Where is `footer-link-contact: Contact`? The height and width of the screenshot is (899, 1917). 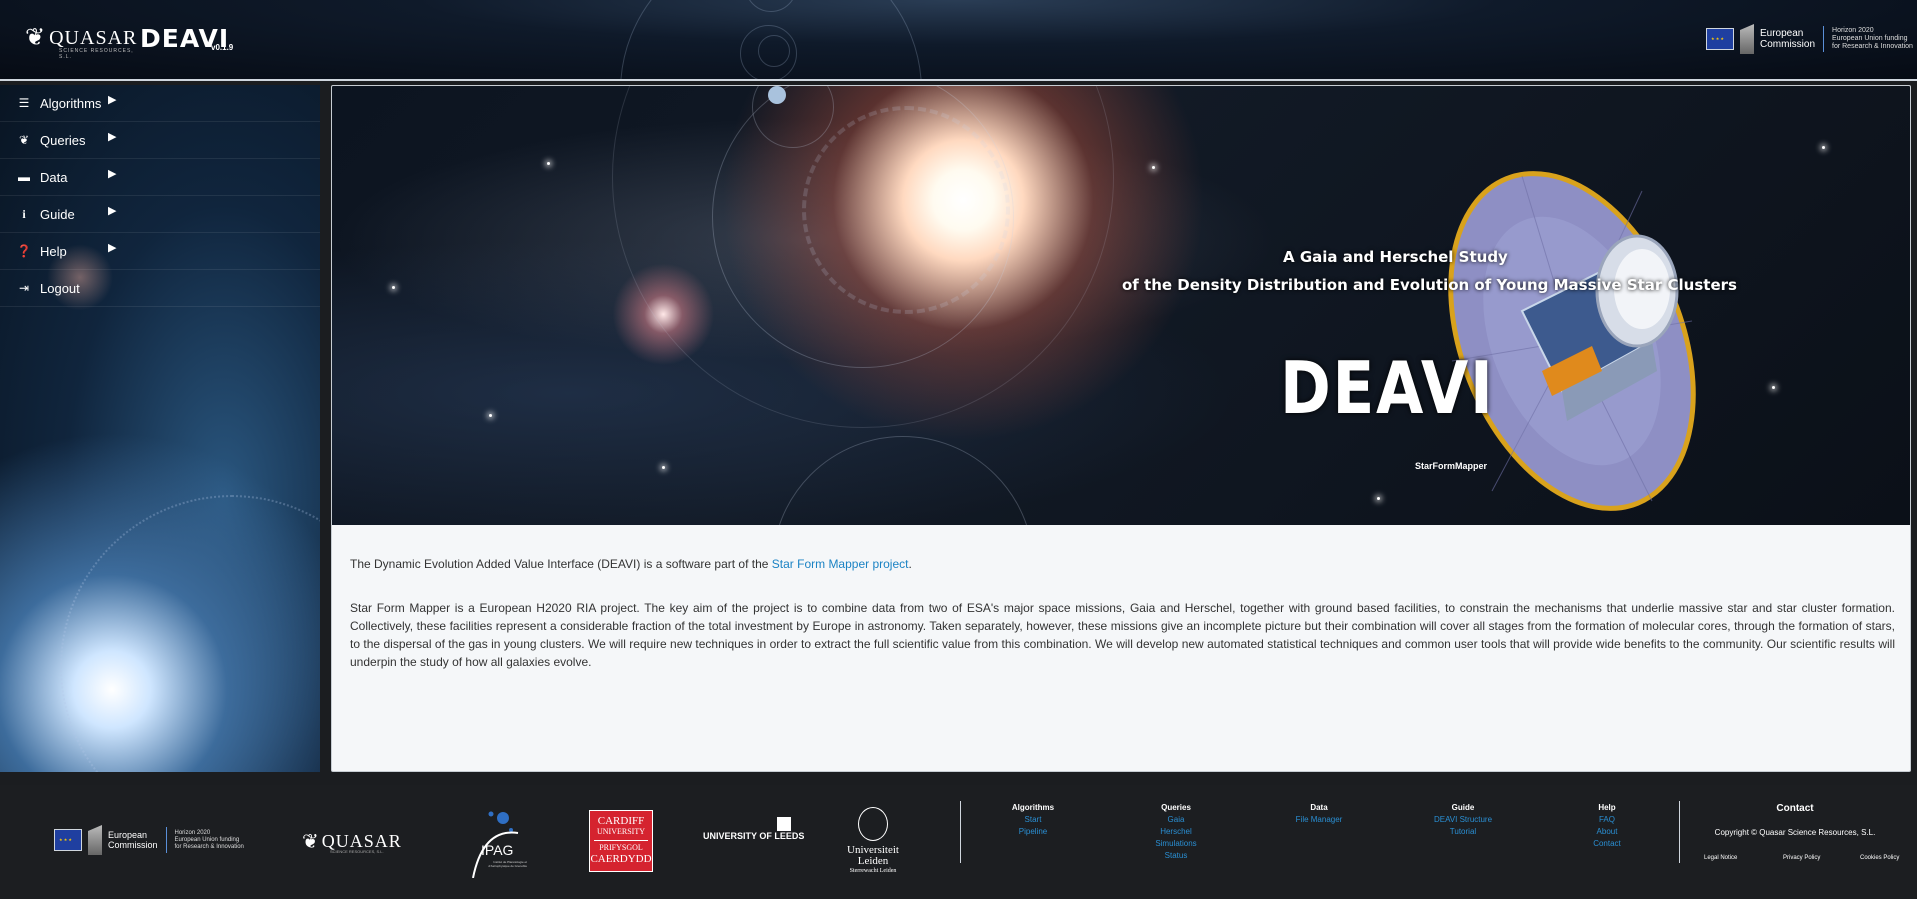 footer-link-contact: Contact is located at coordinates (1607, 844).